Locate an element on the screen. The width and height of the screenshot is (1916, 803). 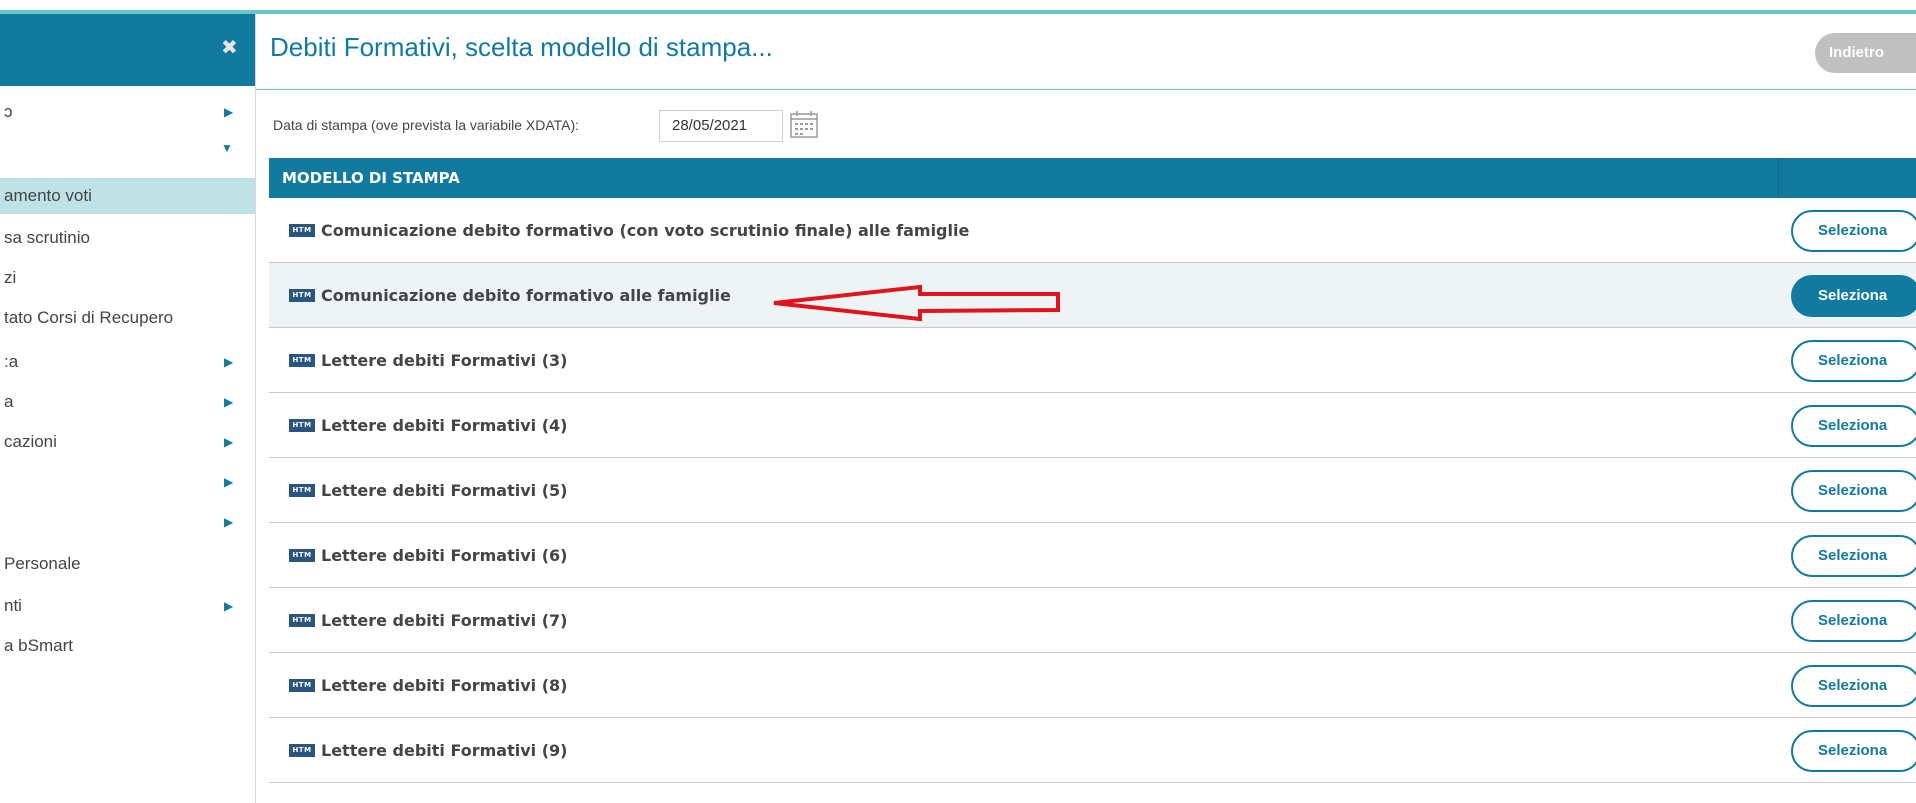
table-header: MODELLO DI STAMPA is located at coordinates (1092, 178).